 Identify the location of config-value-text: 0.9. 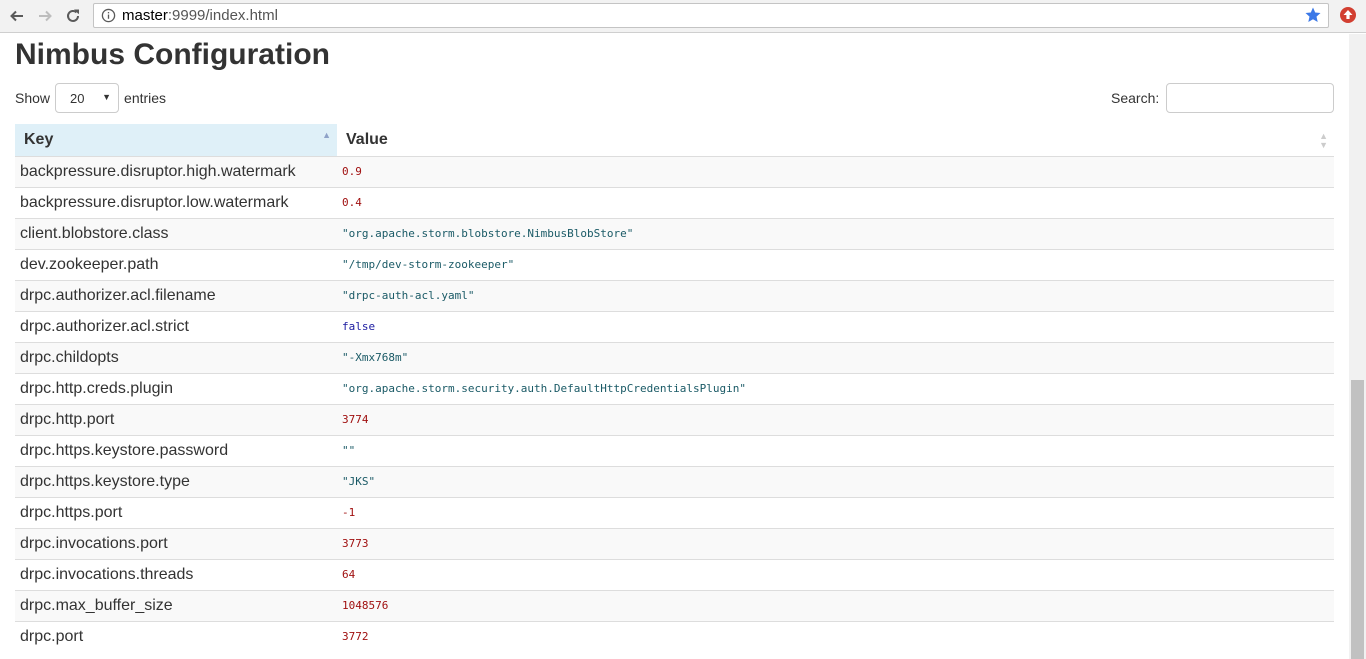
(352, 171).